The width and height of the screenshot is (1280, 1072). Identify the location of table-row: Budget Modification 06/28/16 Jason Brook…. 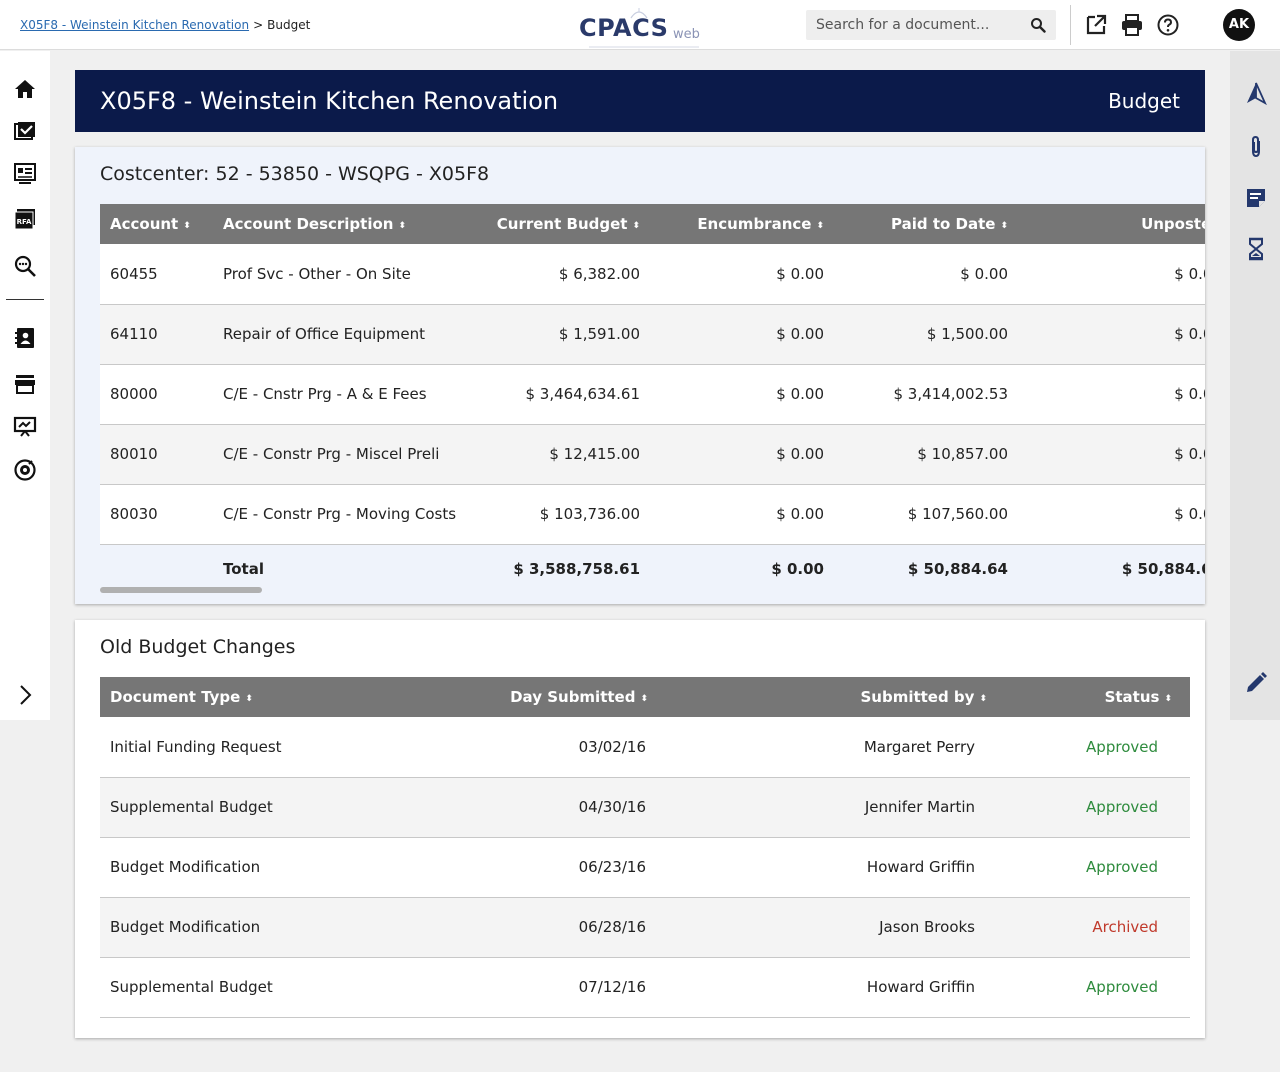
(645, 927).